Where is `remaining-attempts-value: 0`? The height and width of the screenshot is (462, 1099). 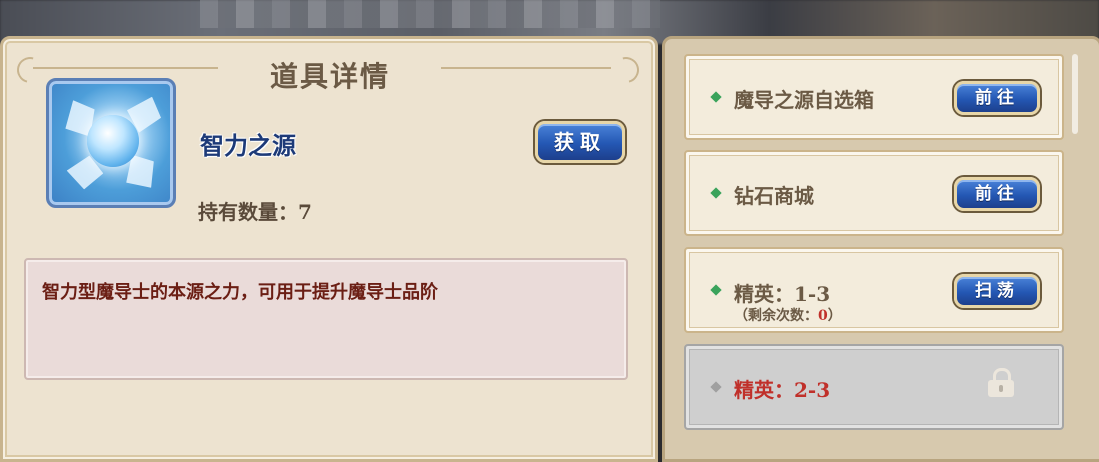 remaining-attempts-value: 0 is located at coordinates (823, 316).